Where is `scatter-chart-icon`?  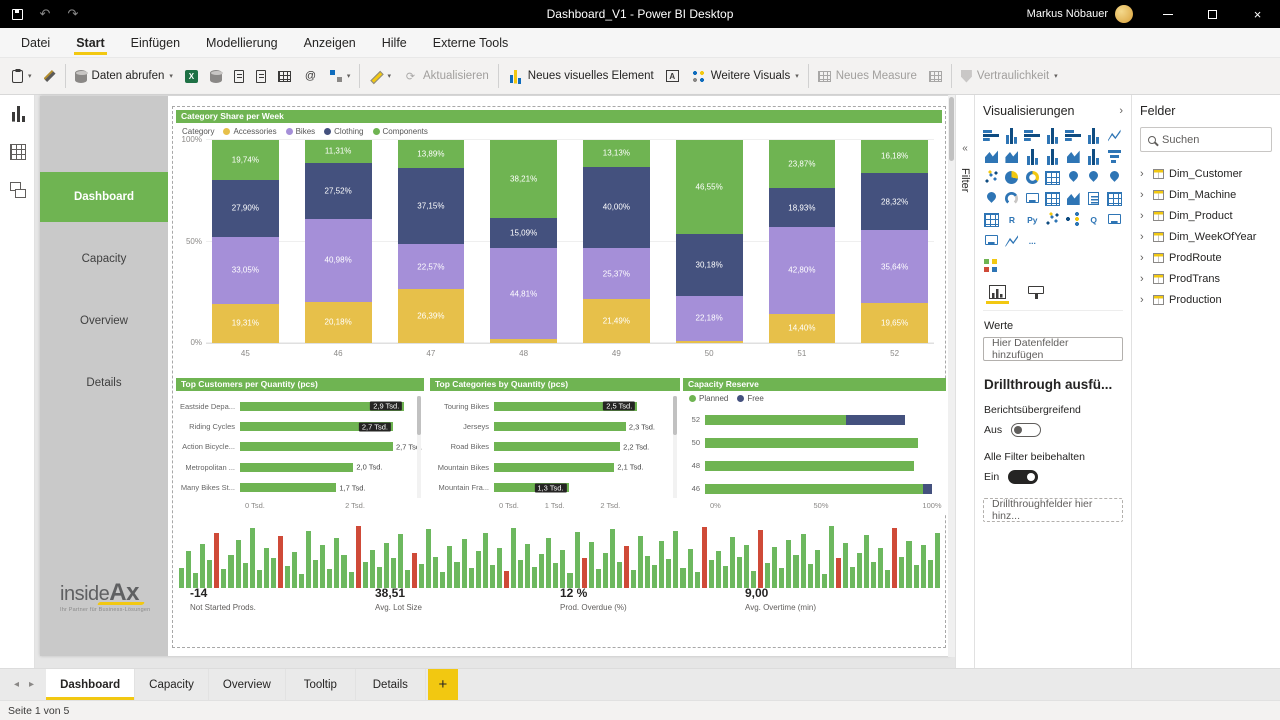
scatter-chart-icon is located at coordinates (991, 177).